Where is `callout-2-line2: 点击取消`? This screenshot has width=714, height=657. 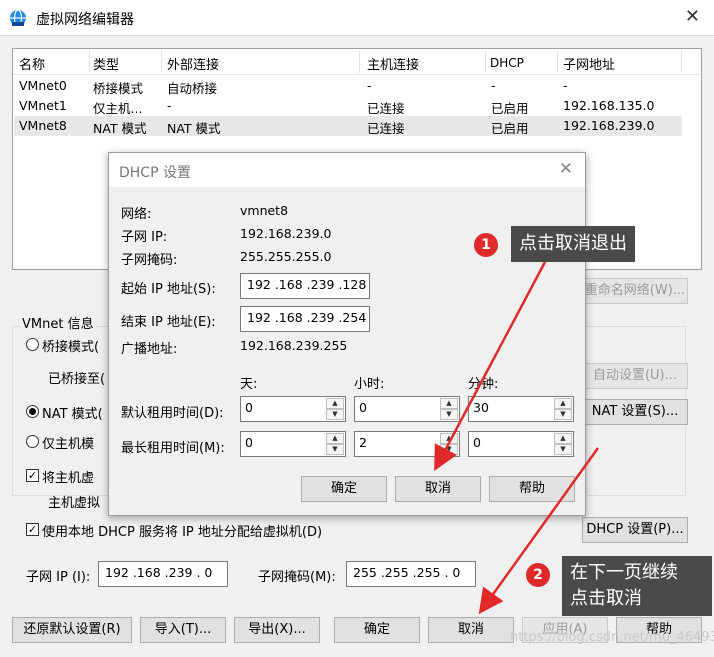 callout-2-line2: 点击取消 is located at coordinates (606, 598).